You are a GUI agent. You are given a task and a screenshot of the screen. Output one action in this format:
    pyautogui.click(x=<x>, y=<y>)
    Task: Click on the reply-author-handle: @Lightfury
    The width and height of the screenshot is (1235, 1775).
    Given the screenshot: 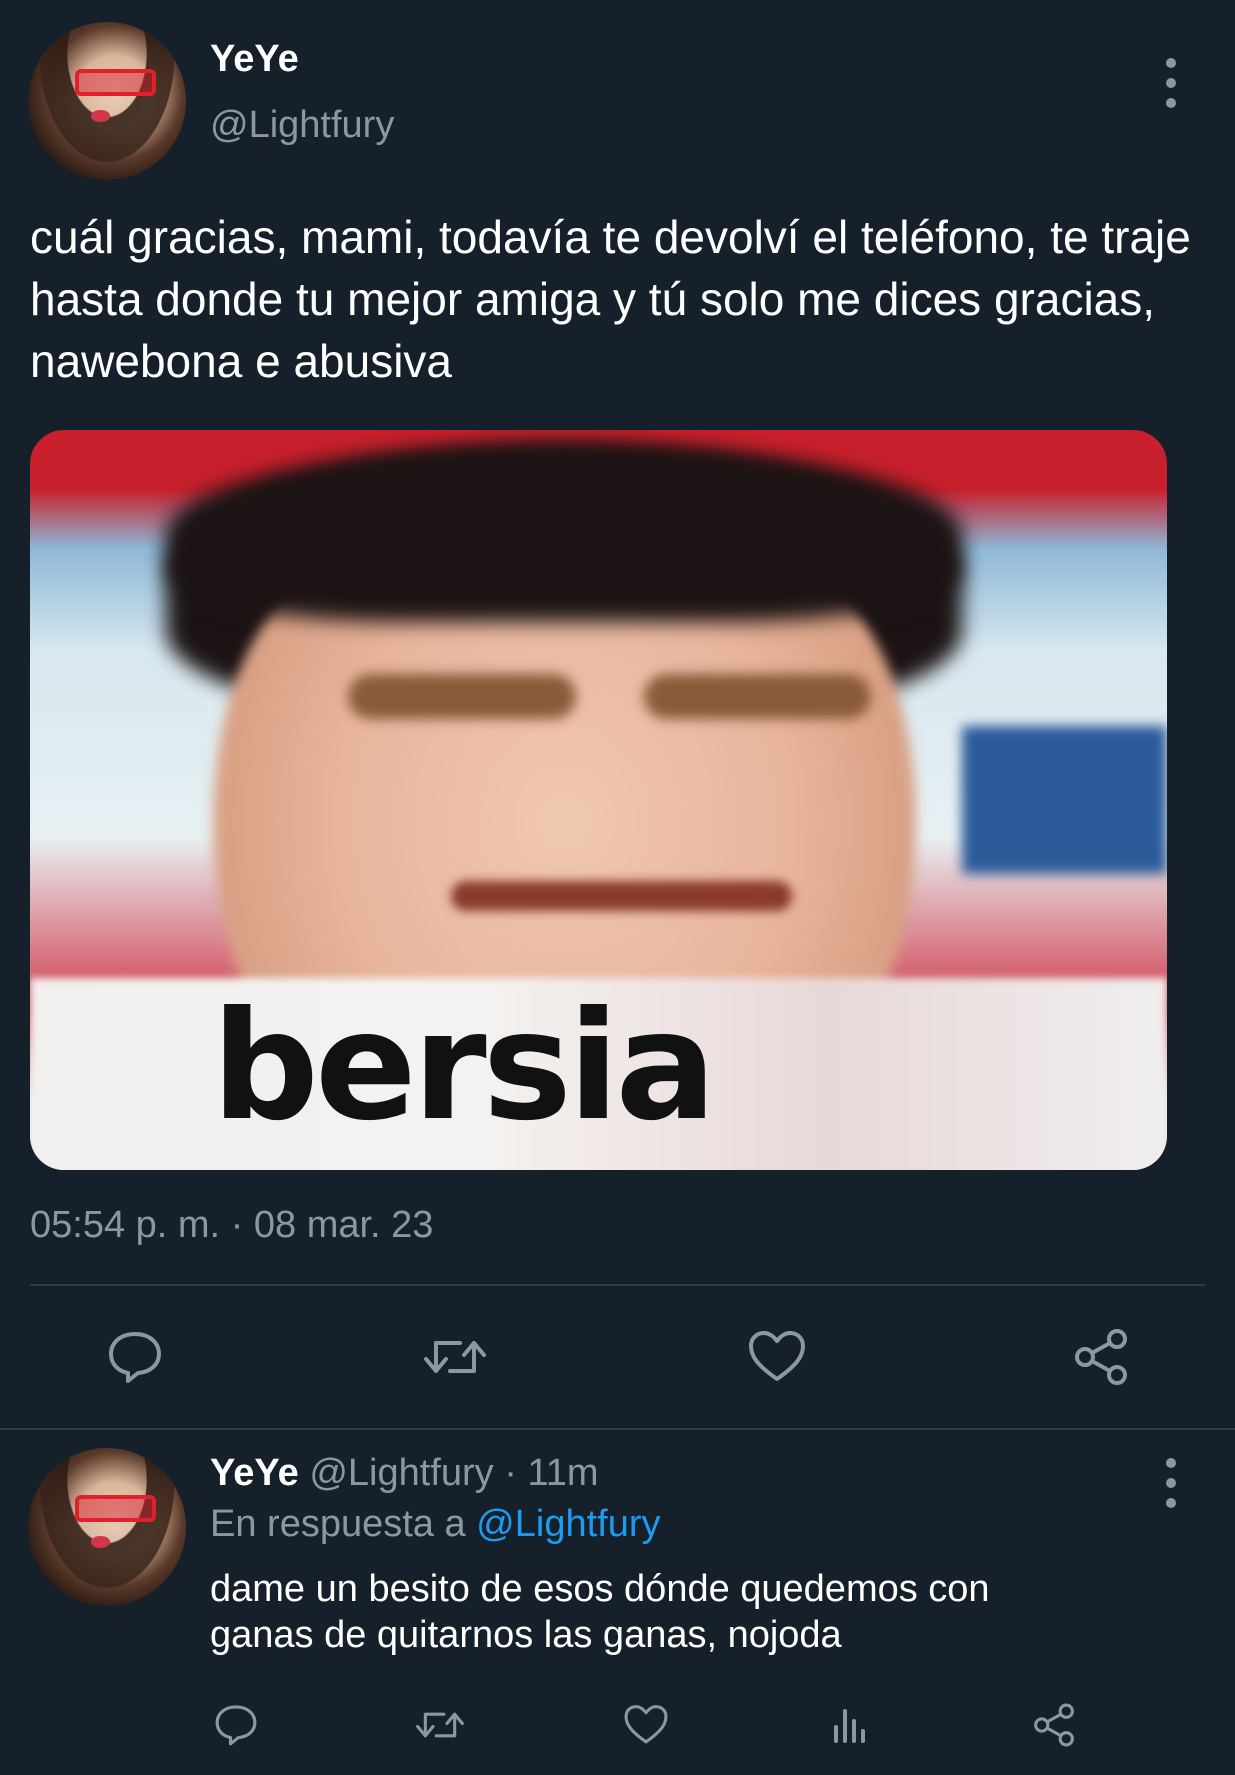 What is the action you would take?
    pyautogui.click(x=401, y=1473)
    